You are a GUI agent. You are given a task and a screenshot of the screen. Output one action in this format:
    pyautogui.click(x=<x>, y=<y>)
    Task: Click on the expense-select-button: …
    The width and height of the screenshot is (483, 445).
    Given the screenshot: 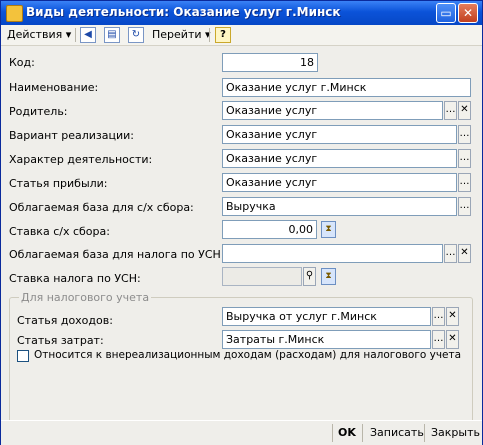 What is the action you would take?
    pyautogui.click(x=438, y=339)
    